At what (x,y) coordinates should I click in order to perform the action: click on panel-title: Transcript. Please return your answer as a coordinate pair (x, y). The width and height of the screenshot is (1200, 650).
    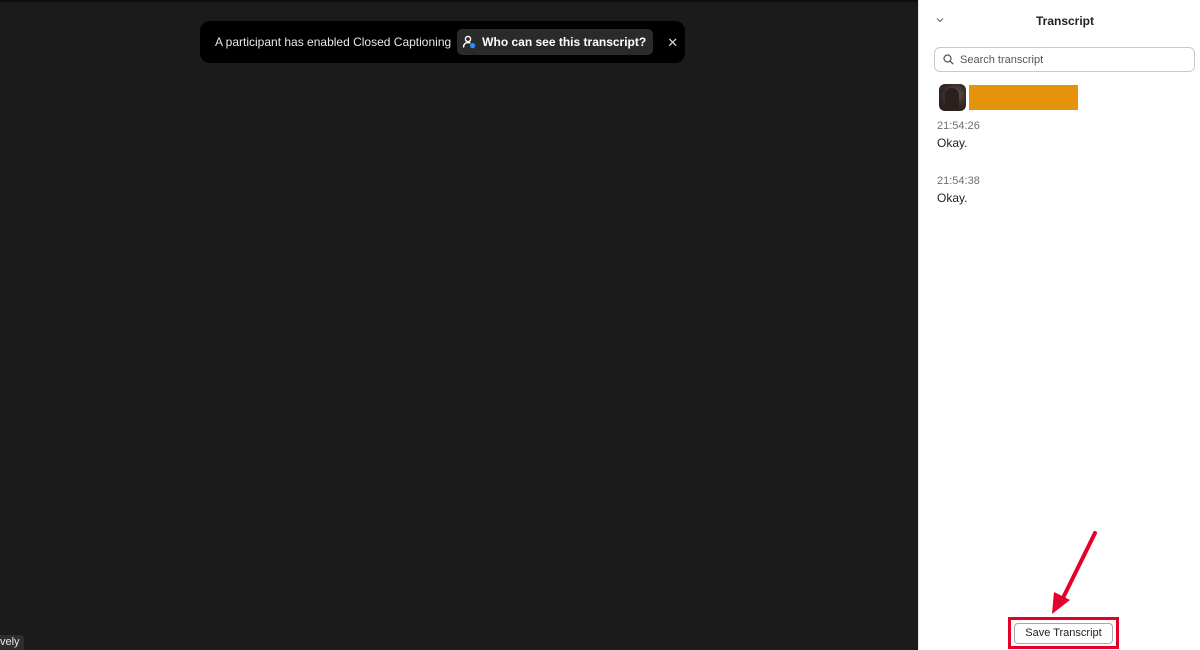
    Looking at the image, I should click on (1065, 21).